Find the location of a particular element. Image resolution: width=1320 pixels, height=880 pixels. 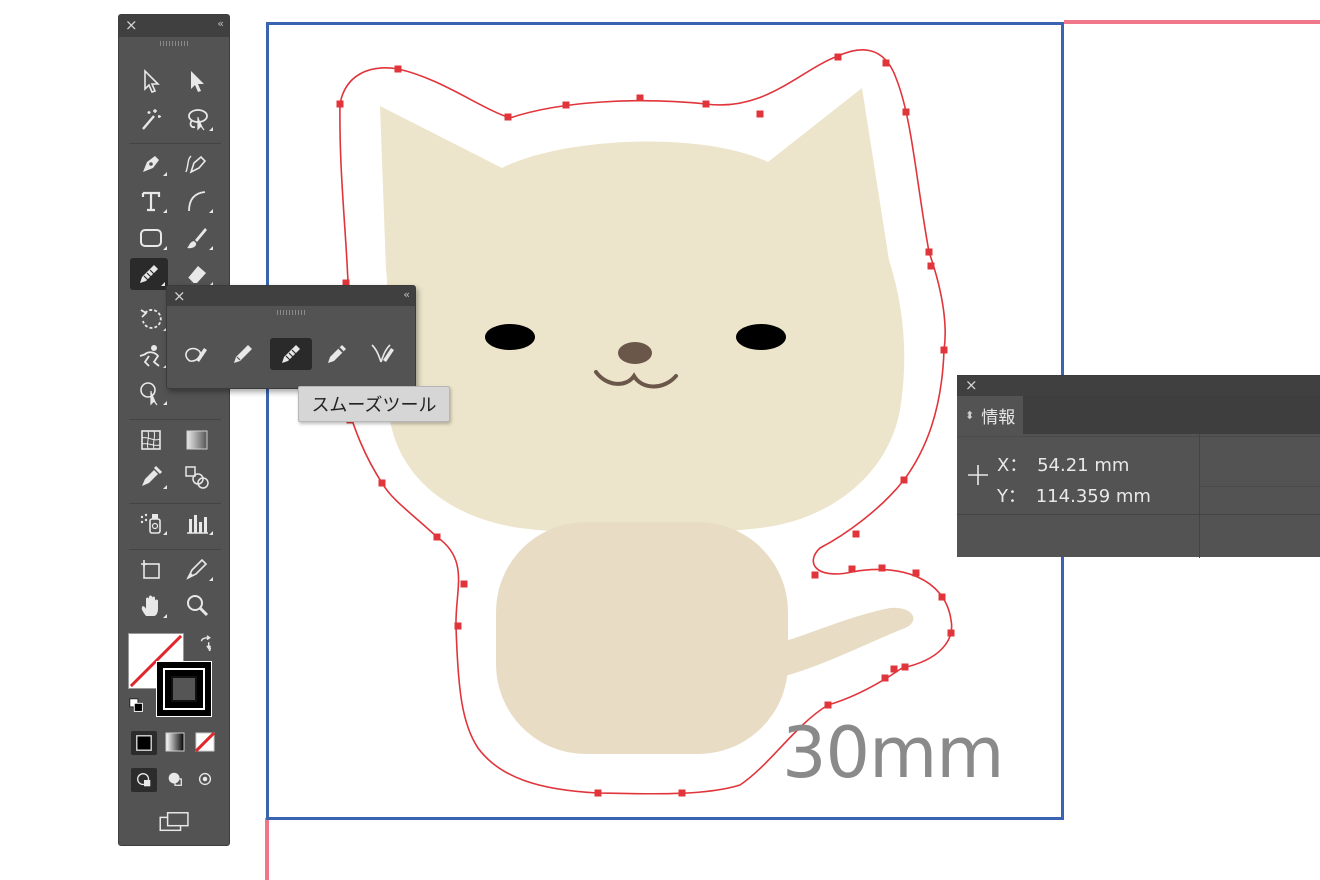

shape-builder-icon is located at coordinates (149, 394).